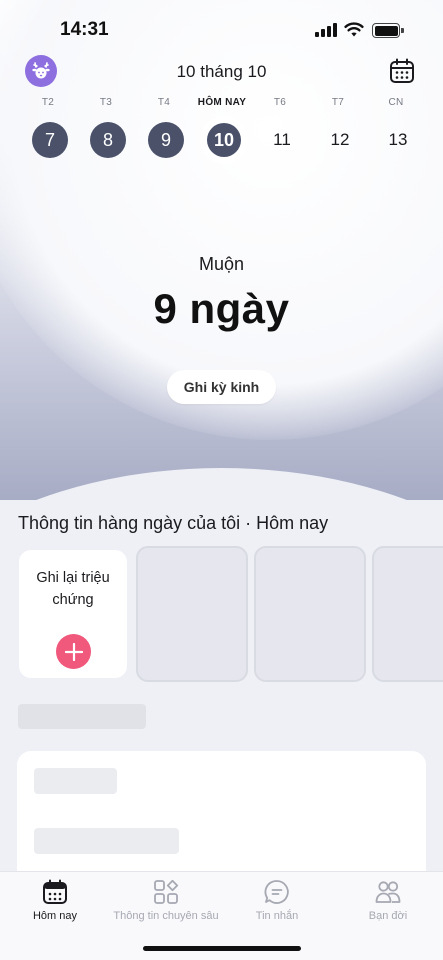  Describe the element at coordinates (221, 264) in the screenshot. I see `cycle-status-label: Muộn` at that location.